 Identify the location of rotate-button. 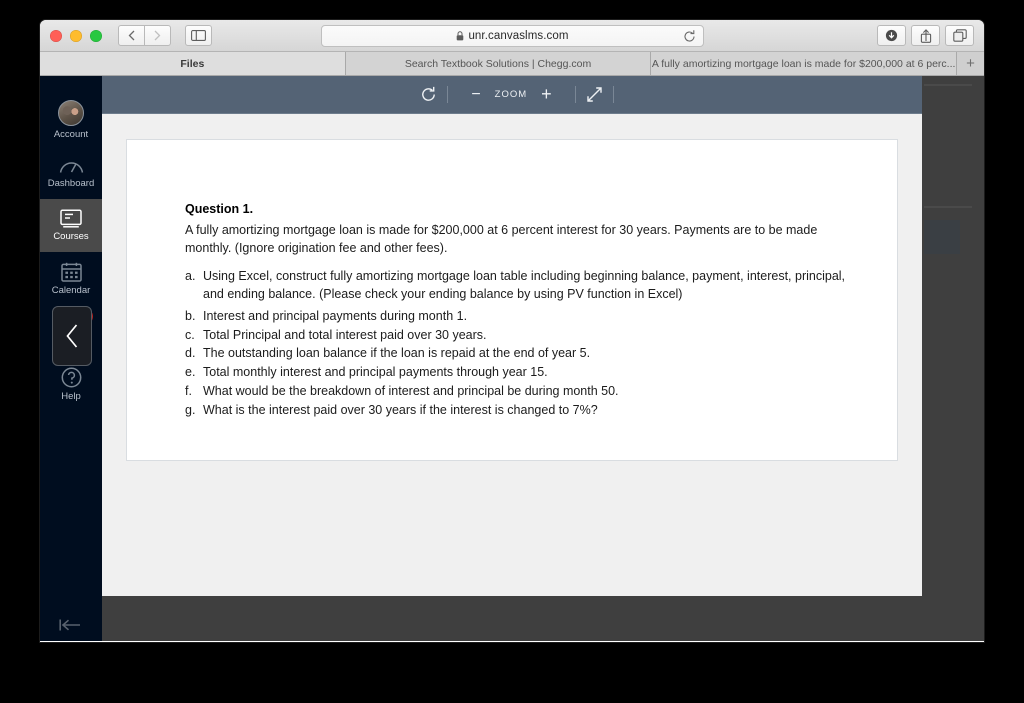
(428, 94).